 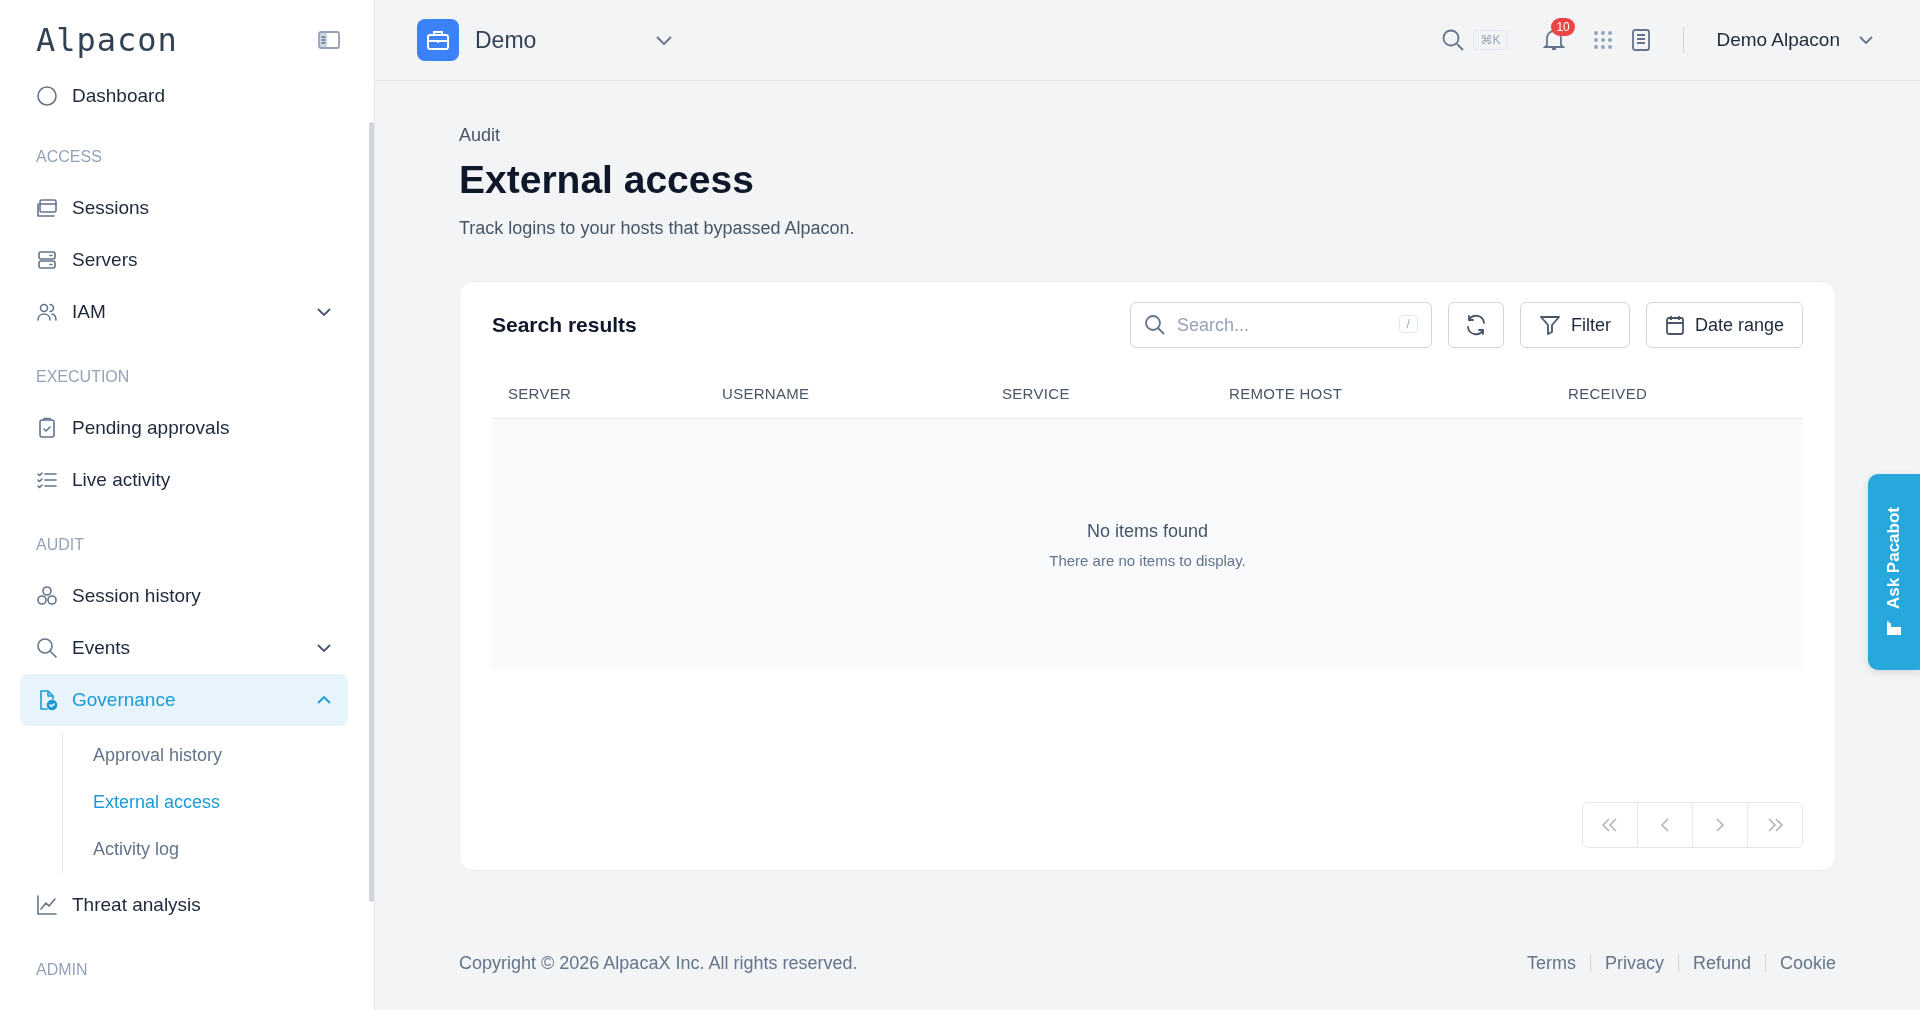 What do you see at coordinates (1603, 40) in the screenshot?
I see `apps-grid-icon` at bounding box center [1603, 40].